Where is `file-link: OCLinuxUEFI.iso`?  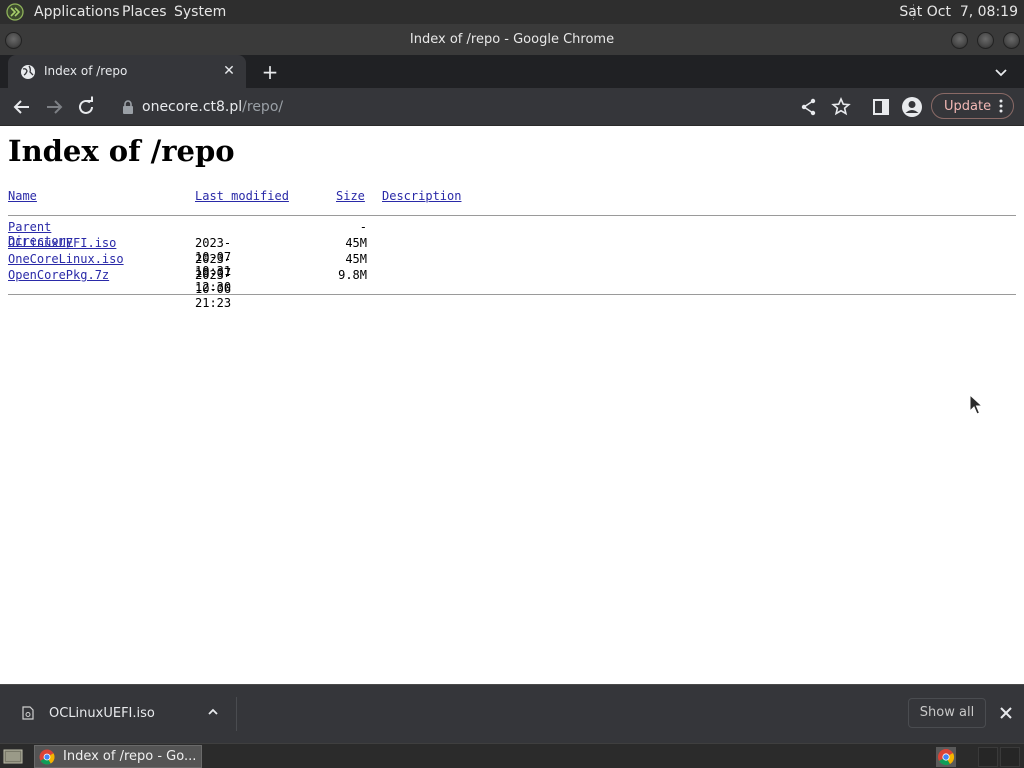
file-link: OCLinuxUEFI.iso is located at coordinates (62, 243).